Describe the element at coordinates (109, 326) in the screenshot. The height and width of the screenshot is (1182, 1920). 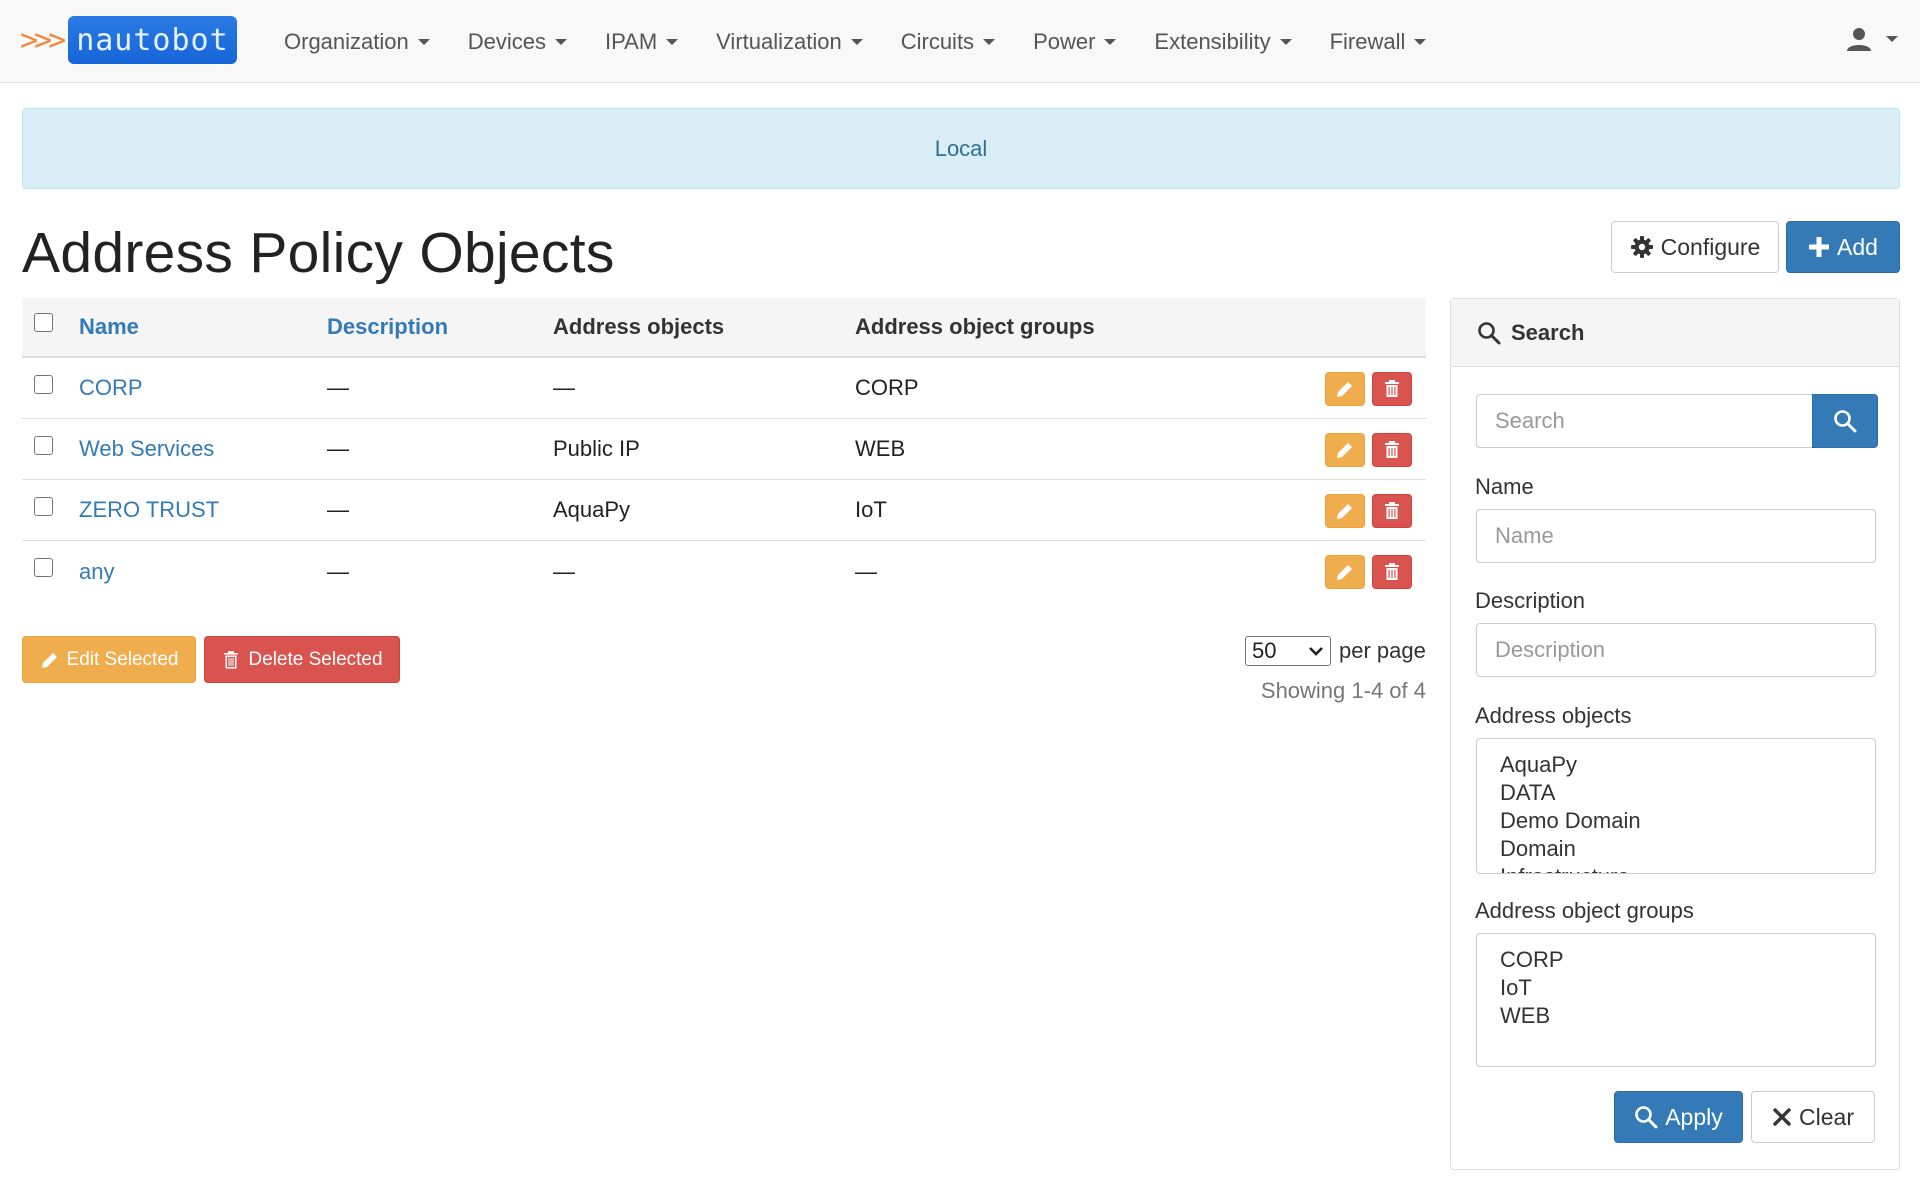
I see `column-header-name: Name` at that location.